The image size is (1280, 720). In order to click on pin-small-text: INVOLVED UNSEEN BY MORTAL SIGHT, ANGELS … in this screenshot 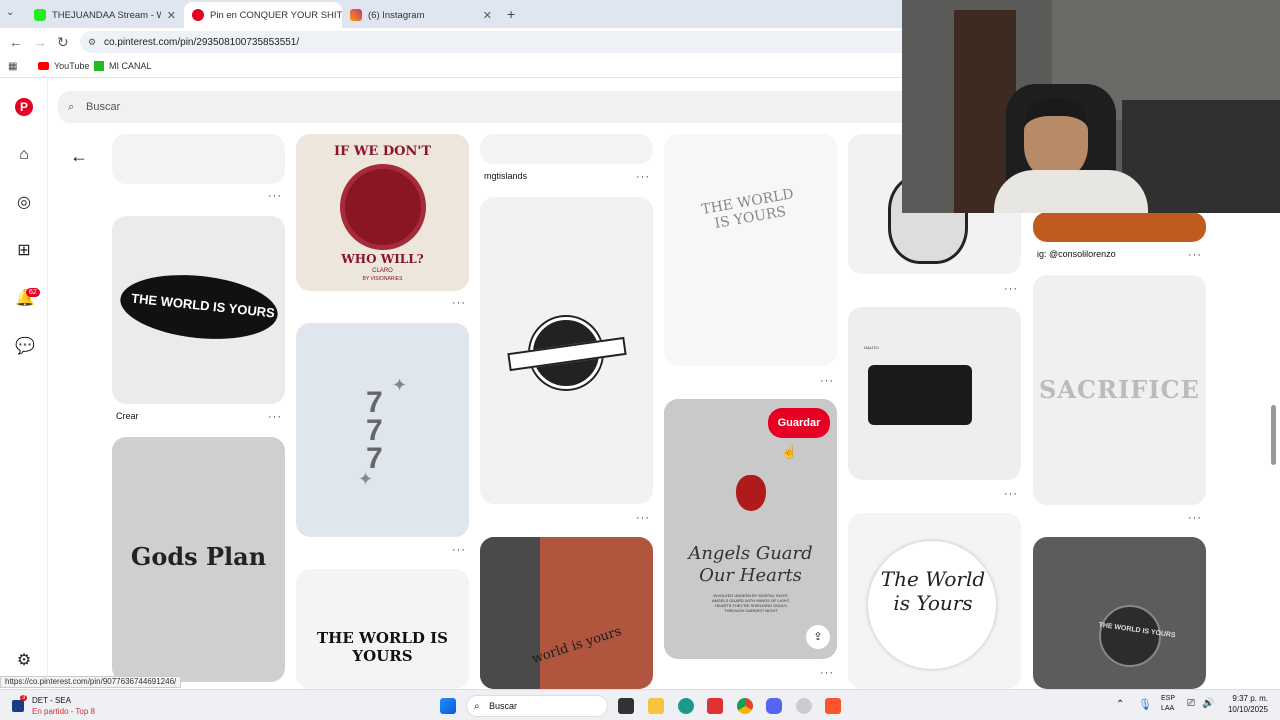, I will do `click(750, 603)`.